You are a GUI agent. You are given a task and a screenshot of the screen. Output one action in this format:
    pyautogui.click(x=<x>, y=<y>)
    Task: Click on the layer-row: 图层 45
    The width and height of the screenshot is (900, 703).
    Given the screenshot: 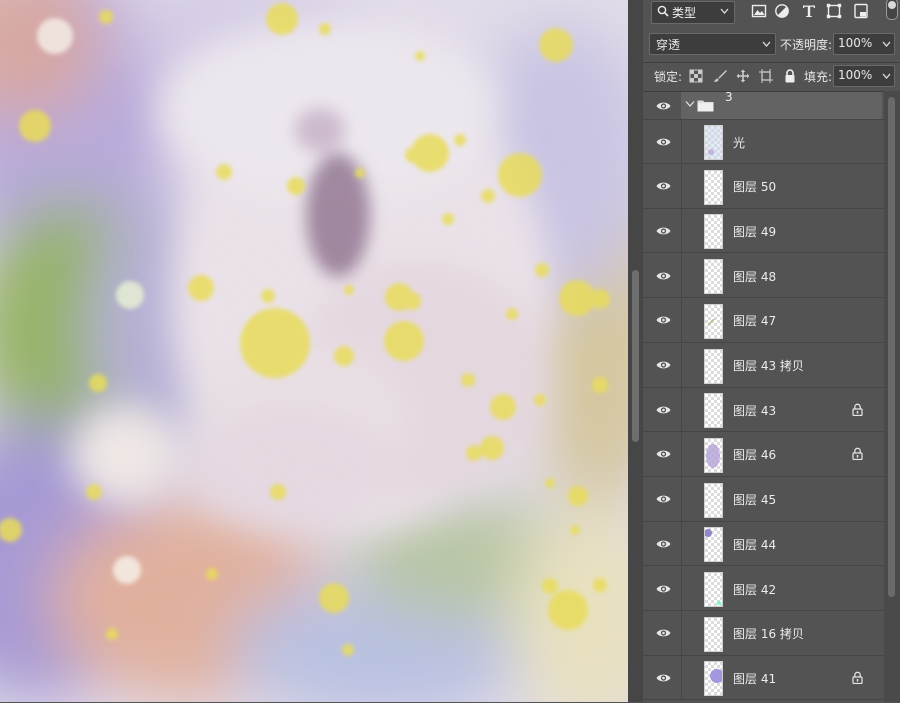 What is the action you would take?
    pyautogui.click(x=763, y=499)
    